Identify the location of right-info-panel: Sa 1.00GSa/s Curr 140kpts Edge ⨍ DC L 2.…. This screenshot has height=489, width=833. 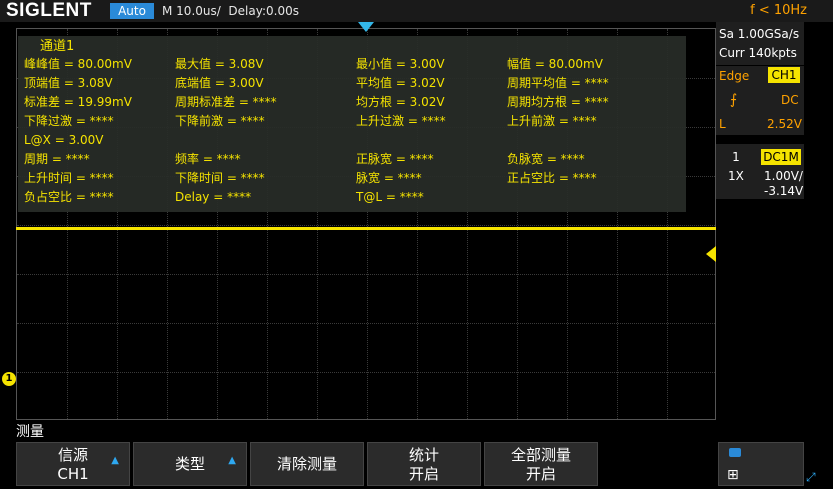
(774, 222).